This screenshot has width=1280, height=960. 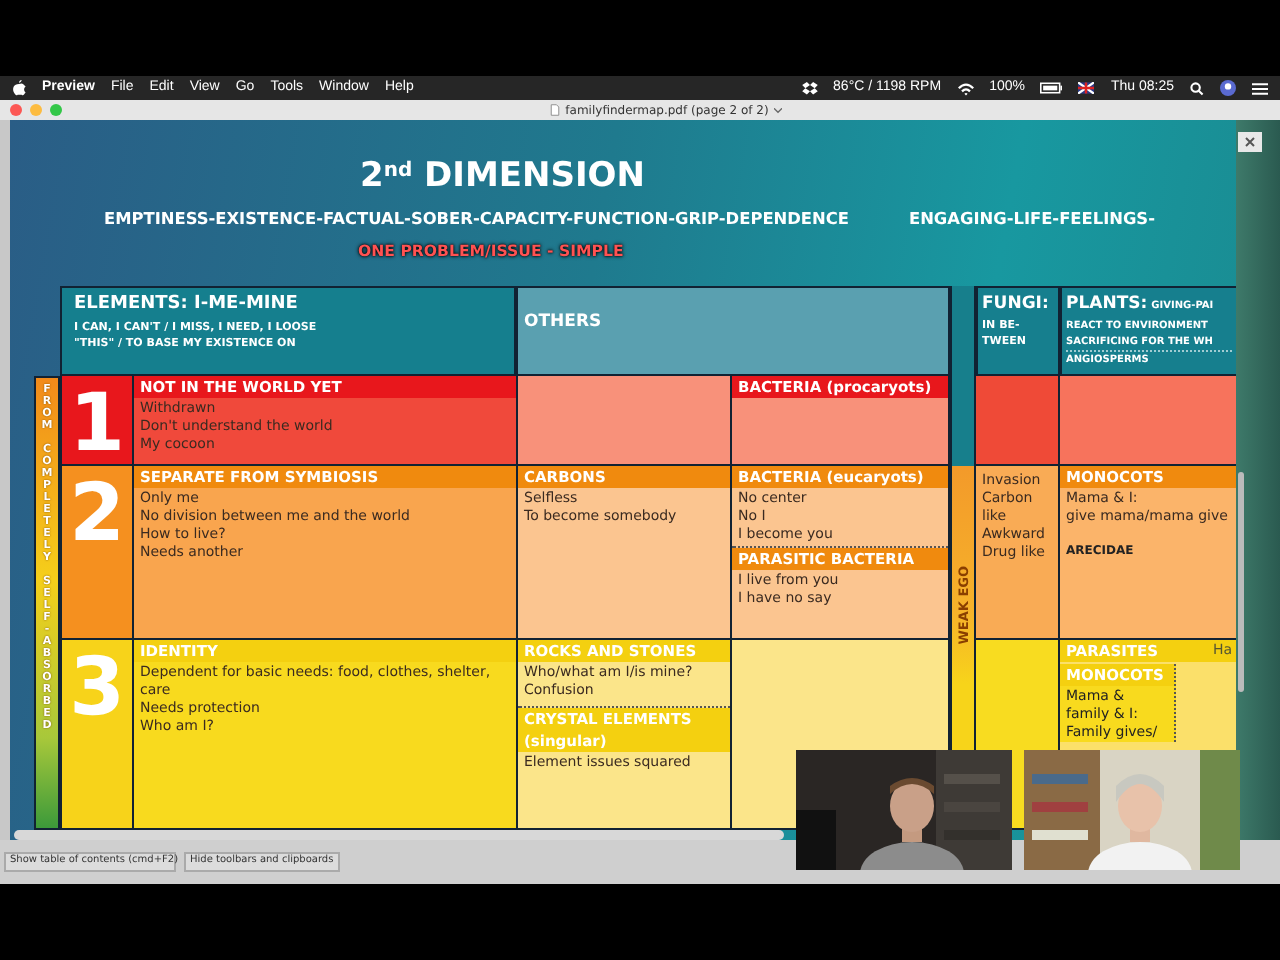 I want to click on document-title: 2$^{nd}$ DIMENSION, so click(x=503, y=176).